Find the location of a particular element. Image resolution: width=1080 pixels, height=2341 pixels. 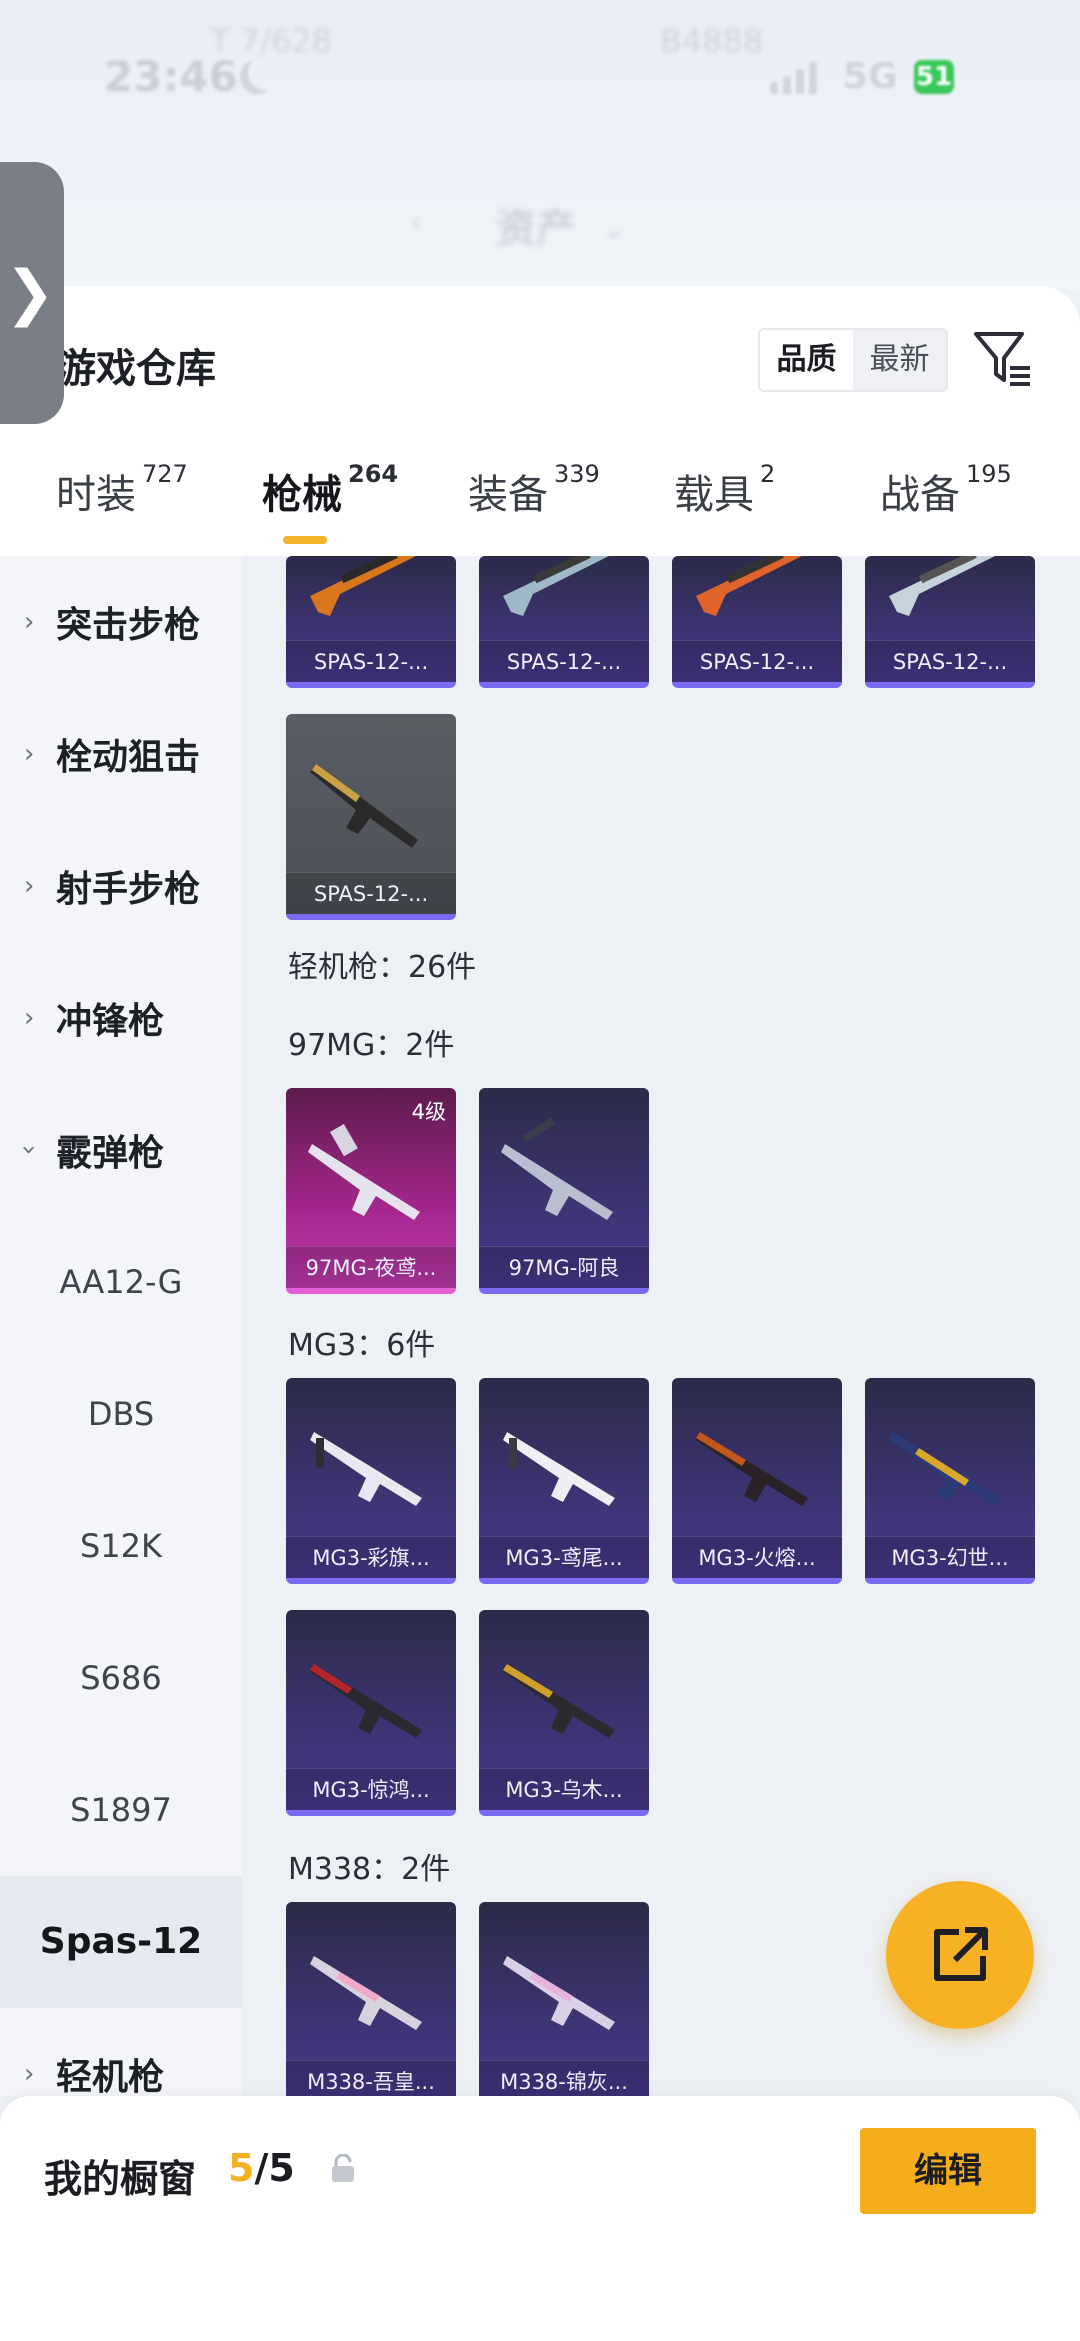

lock-icon is located at coordinates (343, 2168).